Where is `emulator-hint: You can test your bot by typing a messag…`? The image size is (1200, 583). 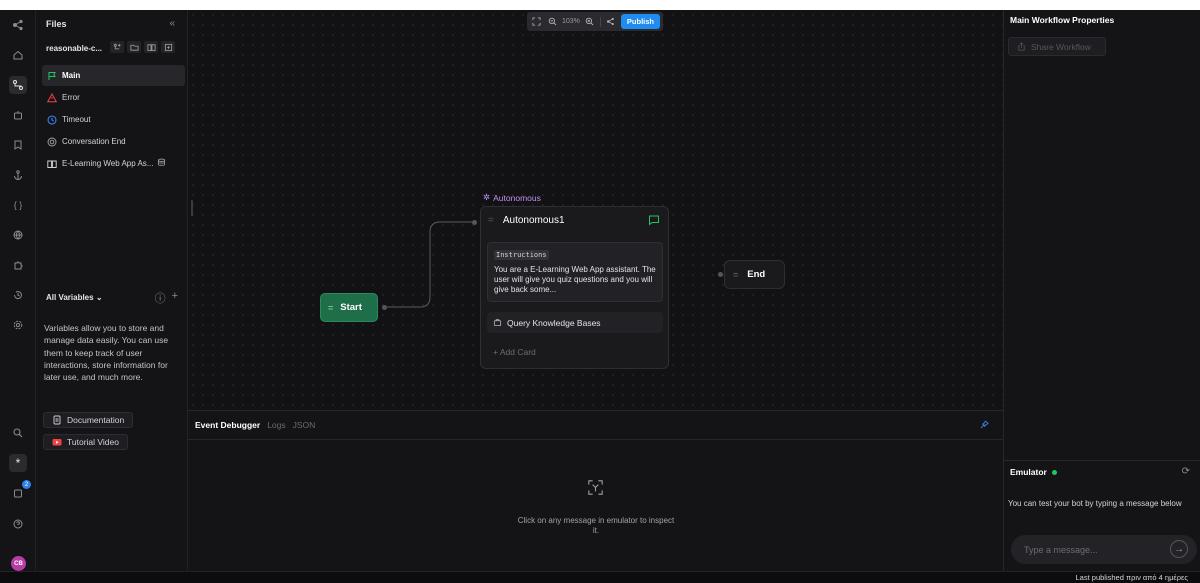
emulator-hint: You can test your bot by typing a messag… is located at coordinates (1095, 503).